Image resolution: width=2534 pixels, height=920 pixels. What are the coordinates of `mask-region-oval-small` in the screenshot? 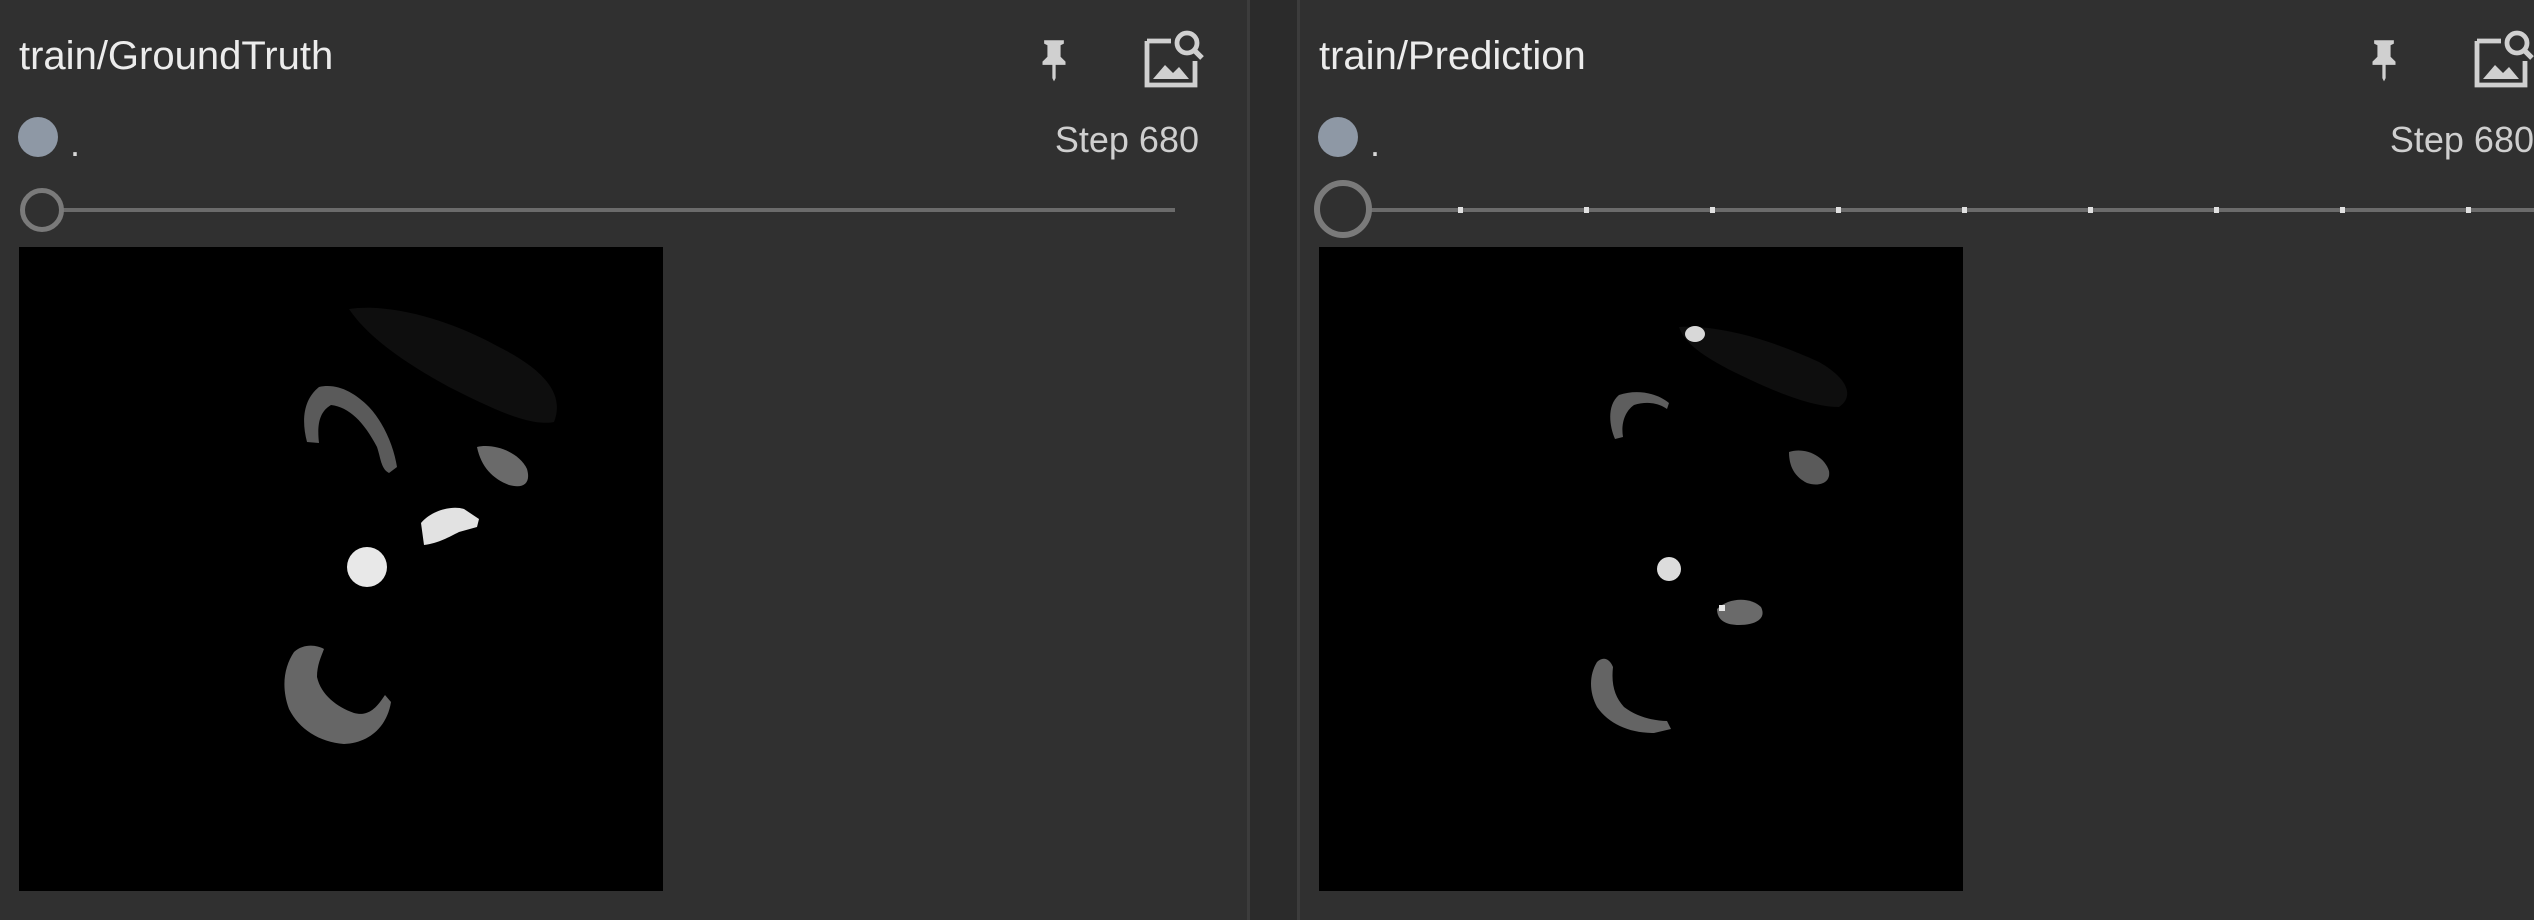 It's located at (1740, 612).